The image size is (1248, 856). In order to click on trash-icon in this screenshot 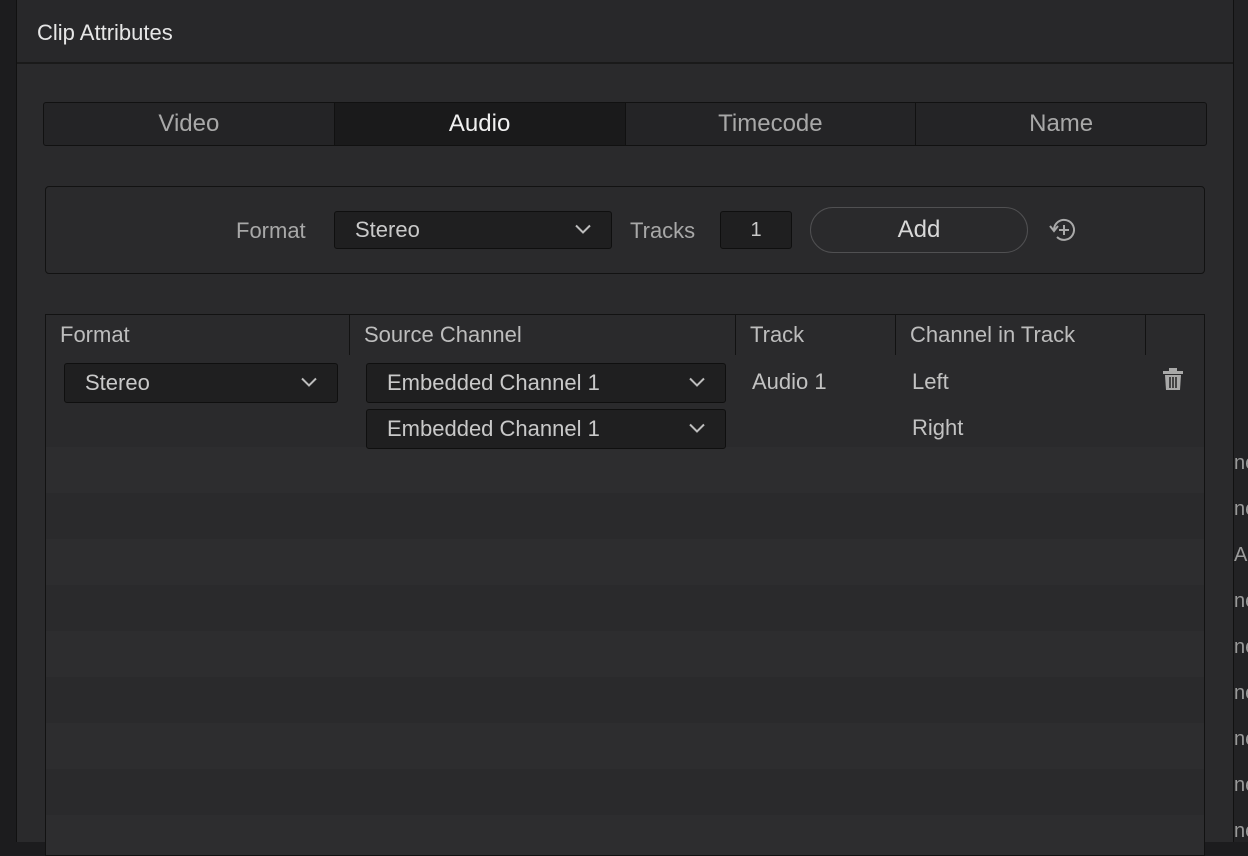, I will do `click(1173, 379)`.